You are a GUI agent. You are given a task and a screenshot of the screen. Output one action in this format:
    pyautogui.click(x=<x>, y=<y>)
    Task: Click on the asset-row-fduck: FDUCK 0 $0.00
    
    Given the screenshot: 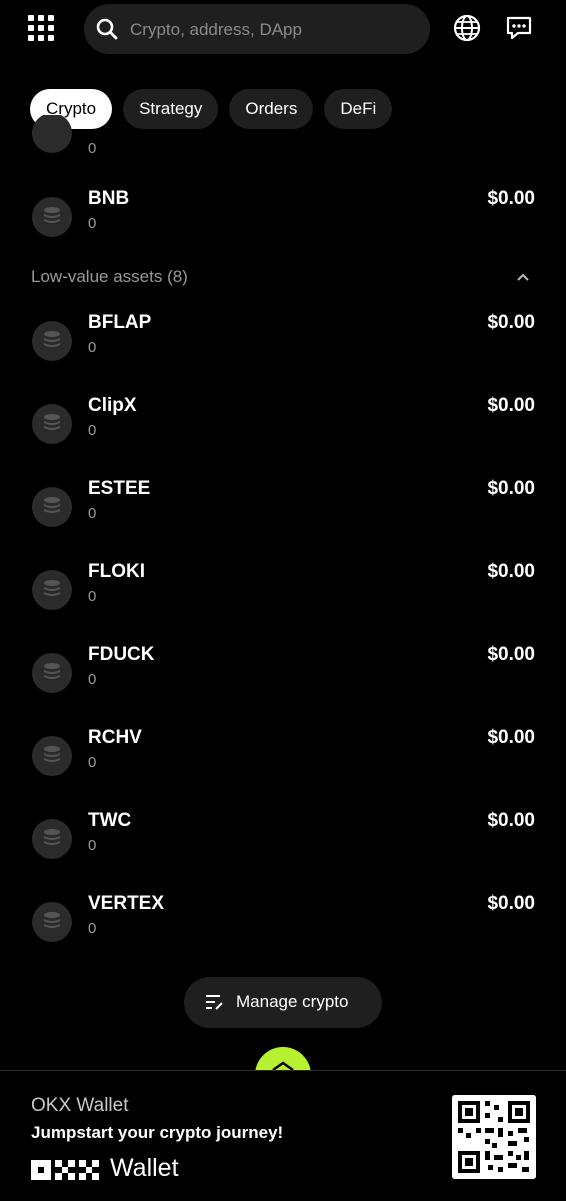 What is the action you would take?
    pyautogui.click(x=283, y=683)
    